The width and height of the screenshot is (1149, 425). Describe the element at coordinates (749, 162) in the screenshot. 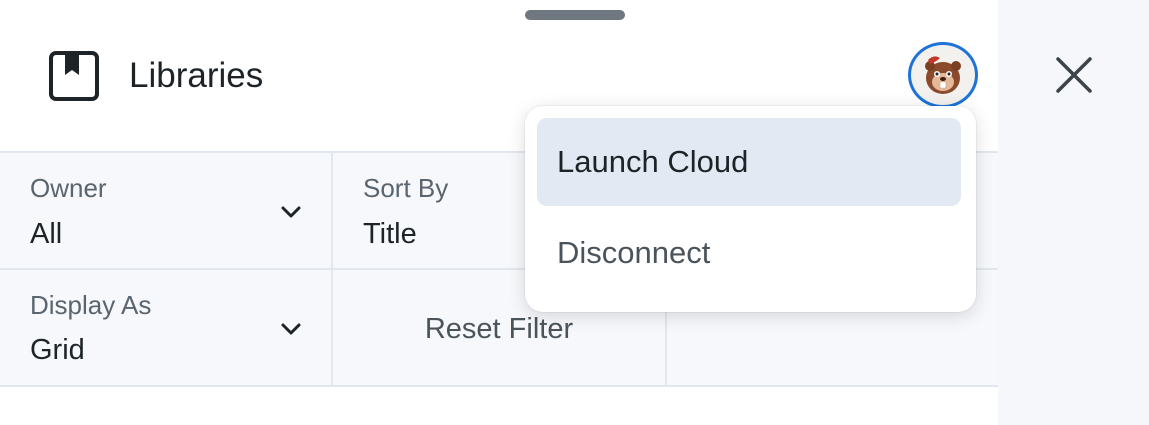

I see `menu-item-launch-cloud: Launch Cloud` at that location.